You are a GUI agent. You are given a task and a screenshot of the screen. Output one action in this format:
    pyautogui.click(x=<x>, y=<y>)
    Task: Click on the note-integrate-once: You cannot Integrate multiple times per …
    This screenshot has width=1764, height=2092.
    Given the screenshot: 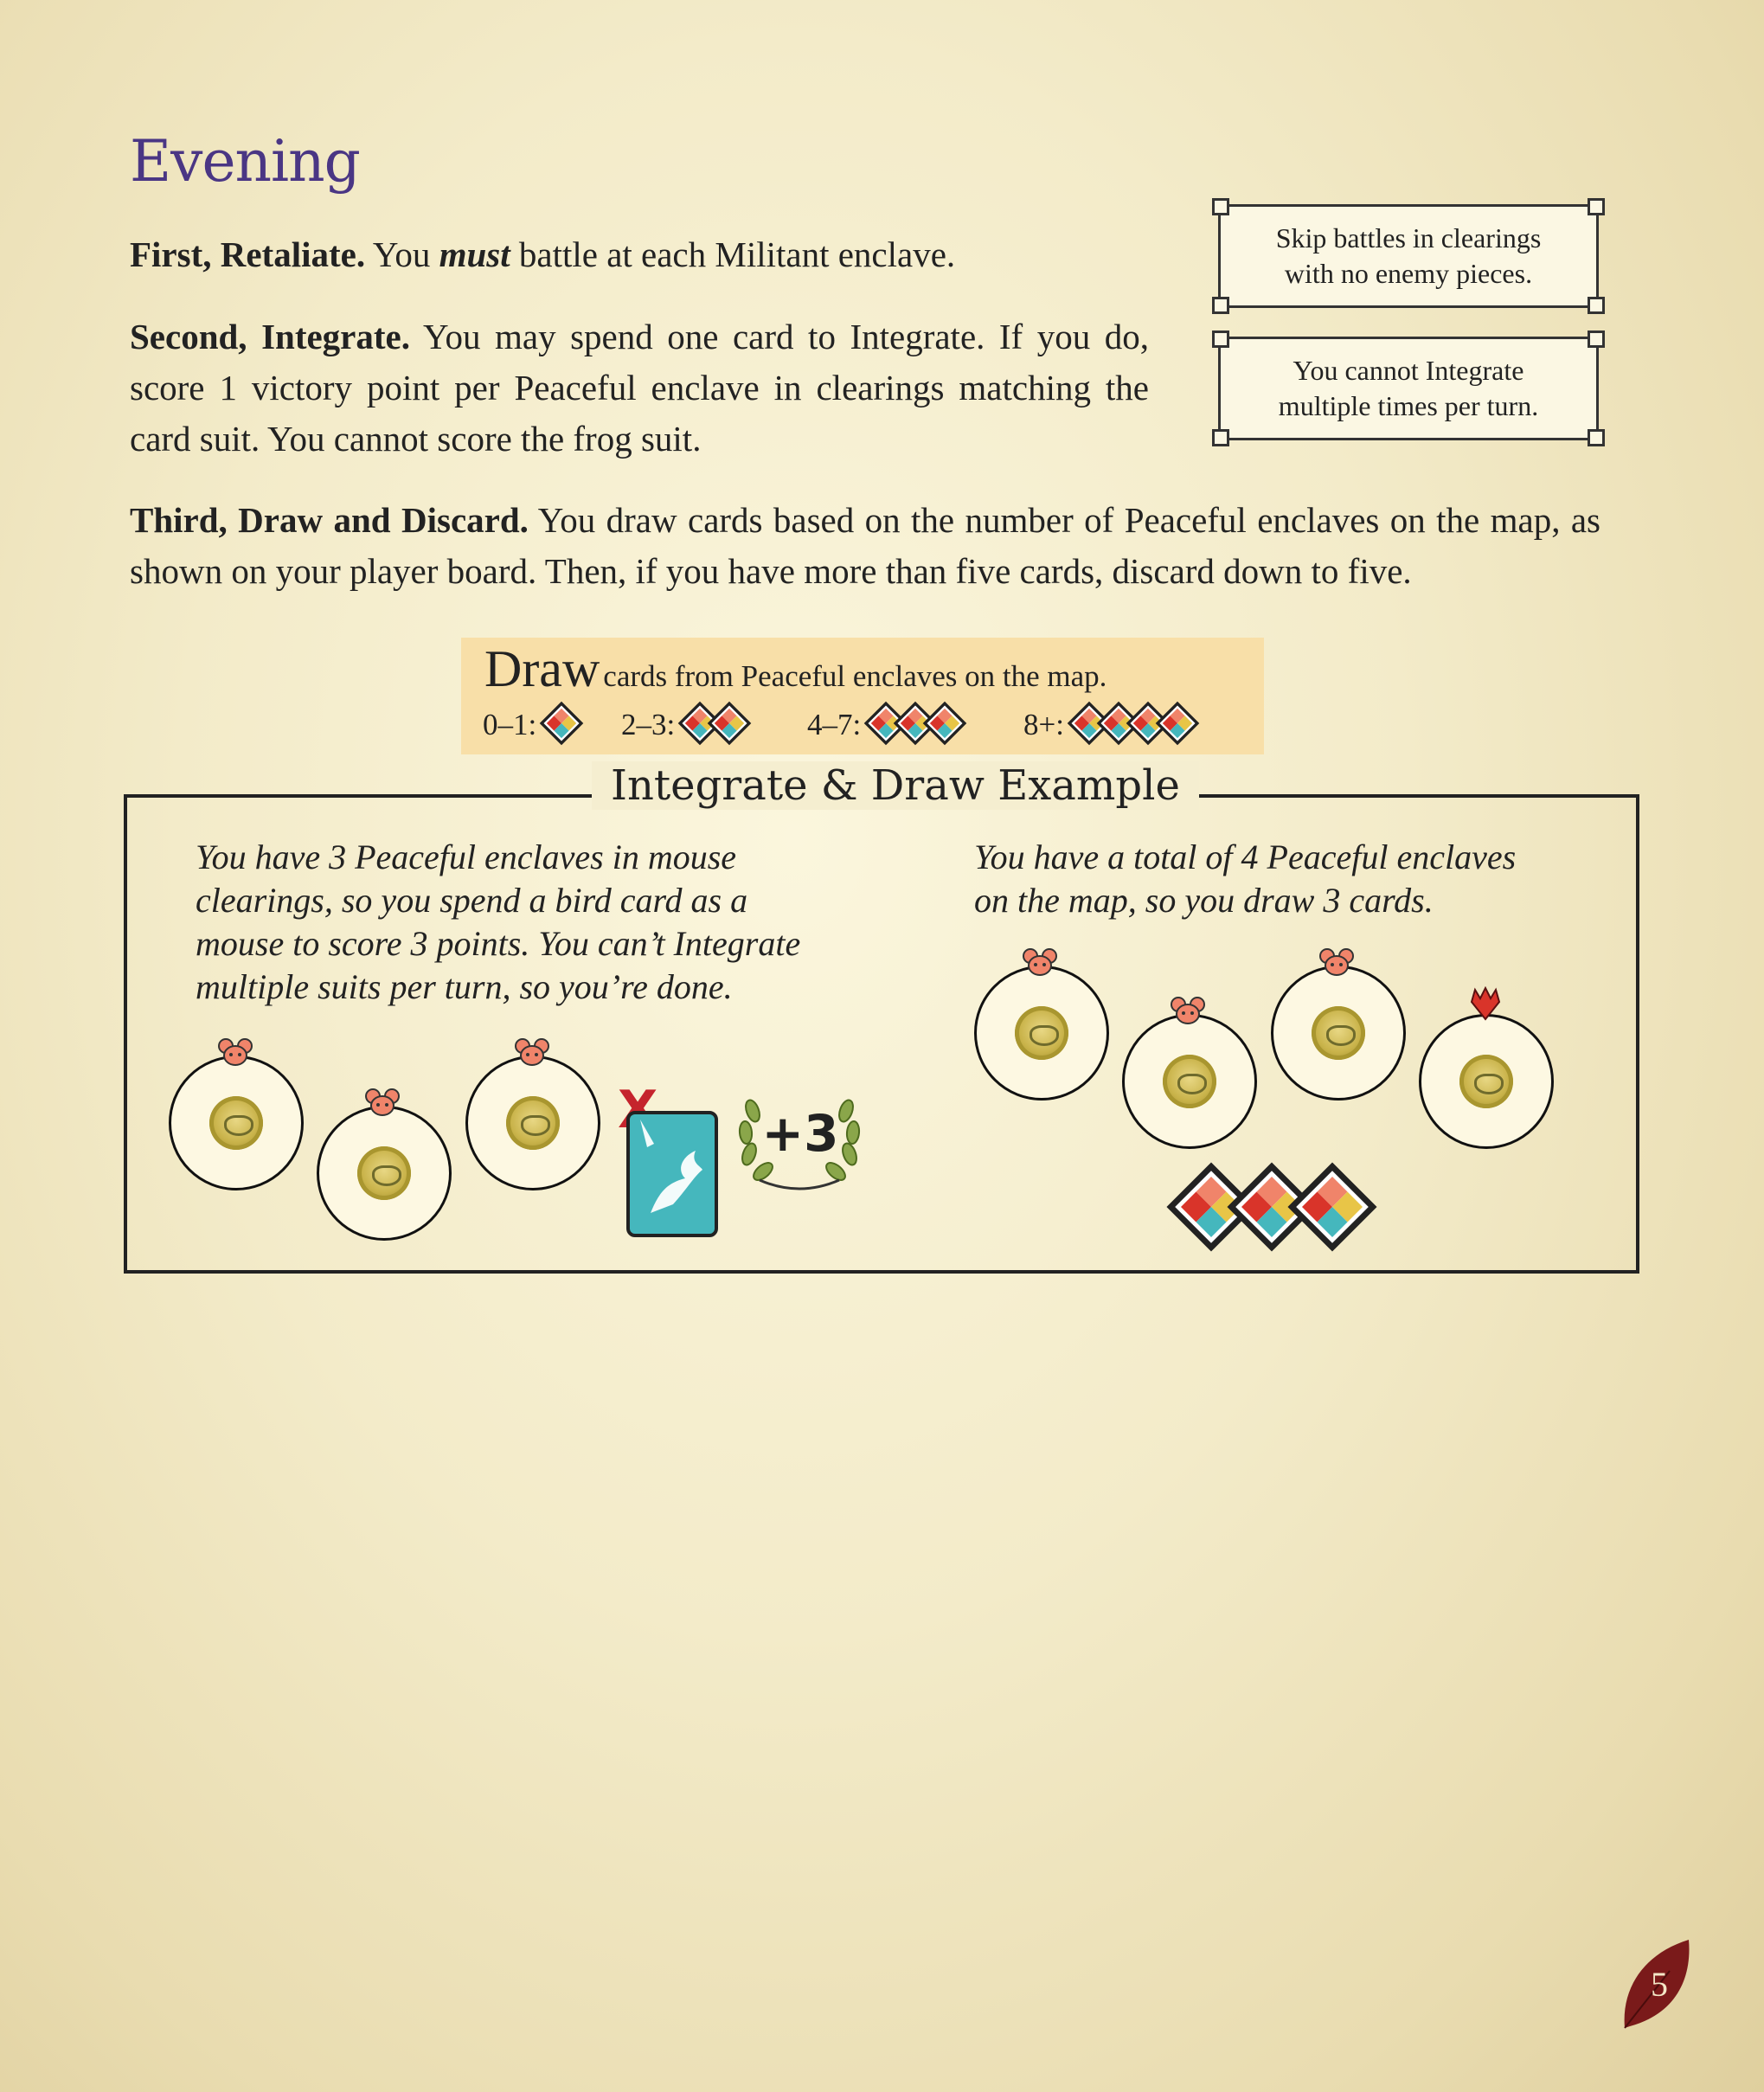 What is the action you would take?
    pyautogui.click(x=1408, y=388)
    